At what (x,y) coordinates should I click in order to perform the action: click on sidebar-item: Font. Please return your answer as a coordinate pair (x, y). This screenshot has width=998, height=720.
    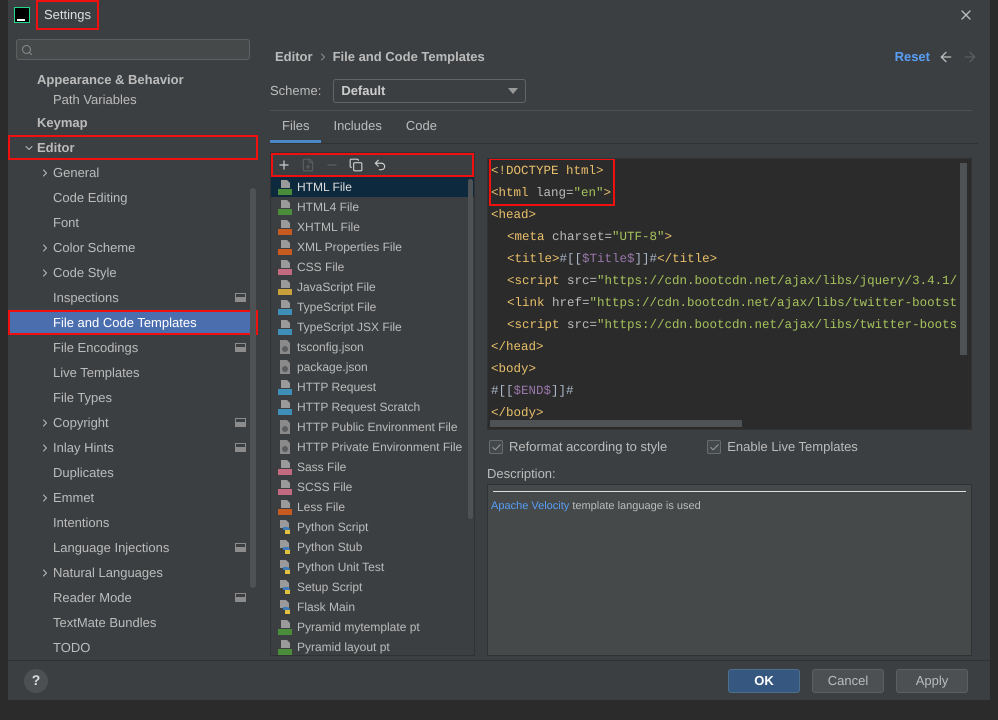
    Looking at the image, I should click on (133, 222).